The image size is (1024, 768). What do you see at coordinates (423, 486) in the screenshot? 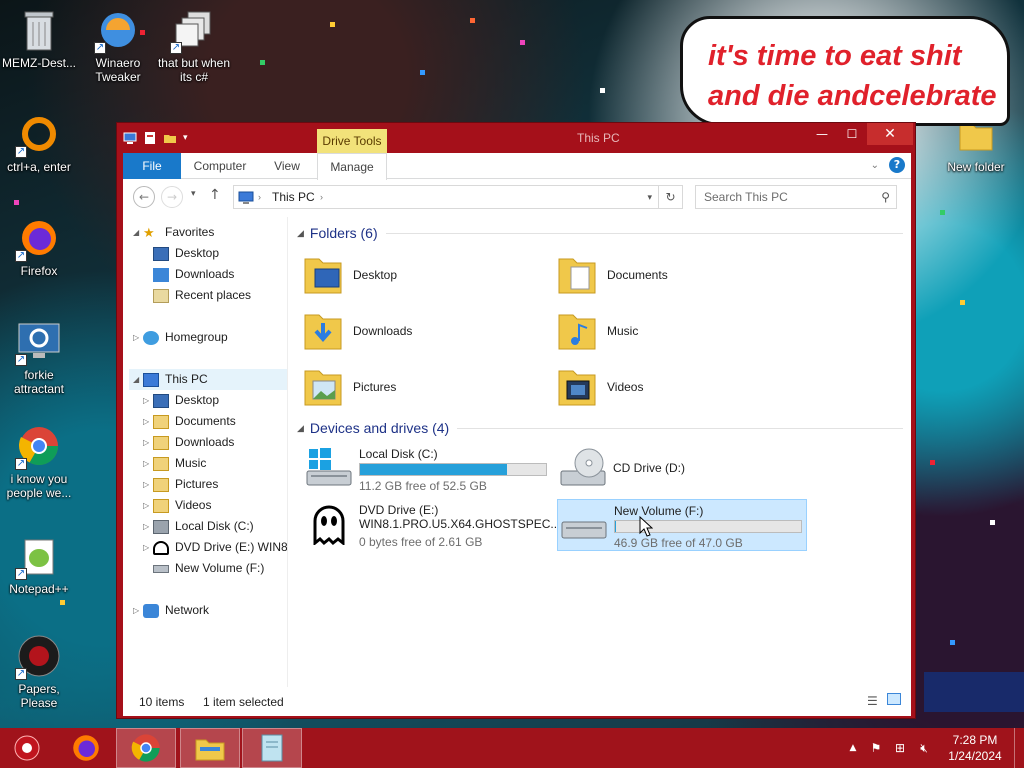
I see `drive-free-space: 11.2 GB free of 52.5 GB` at bounding box center [423, 486].